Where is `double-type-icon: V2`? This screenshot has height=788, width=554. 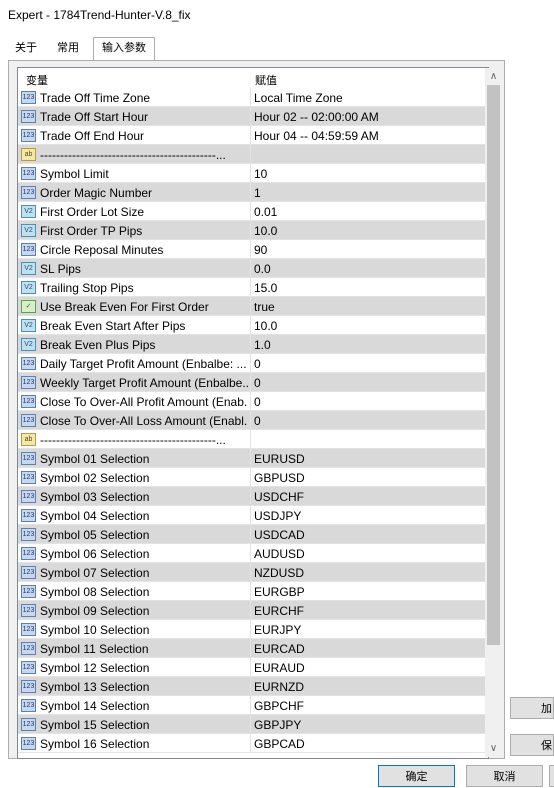 double-type-icon: V2 is located at coordinates (28, 211).